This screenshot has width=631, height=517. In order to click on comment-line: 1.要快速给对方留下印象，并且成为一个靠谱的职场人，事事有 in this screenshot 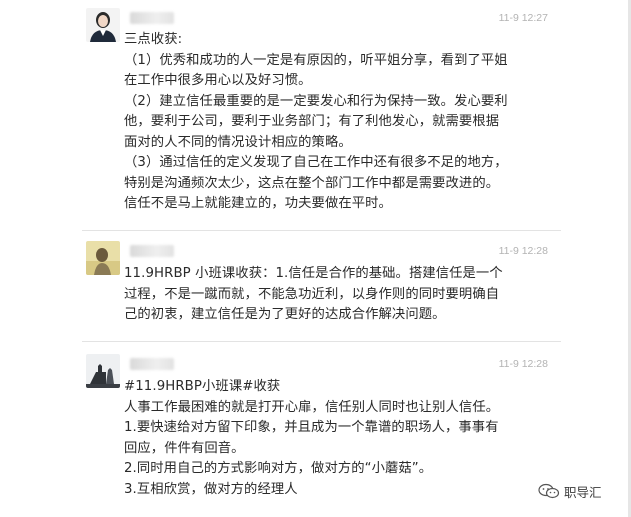, I will do `click(311, 427)`.